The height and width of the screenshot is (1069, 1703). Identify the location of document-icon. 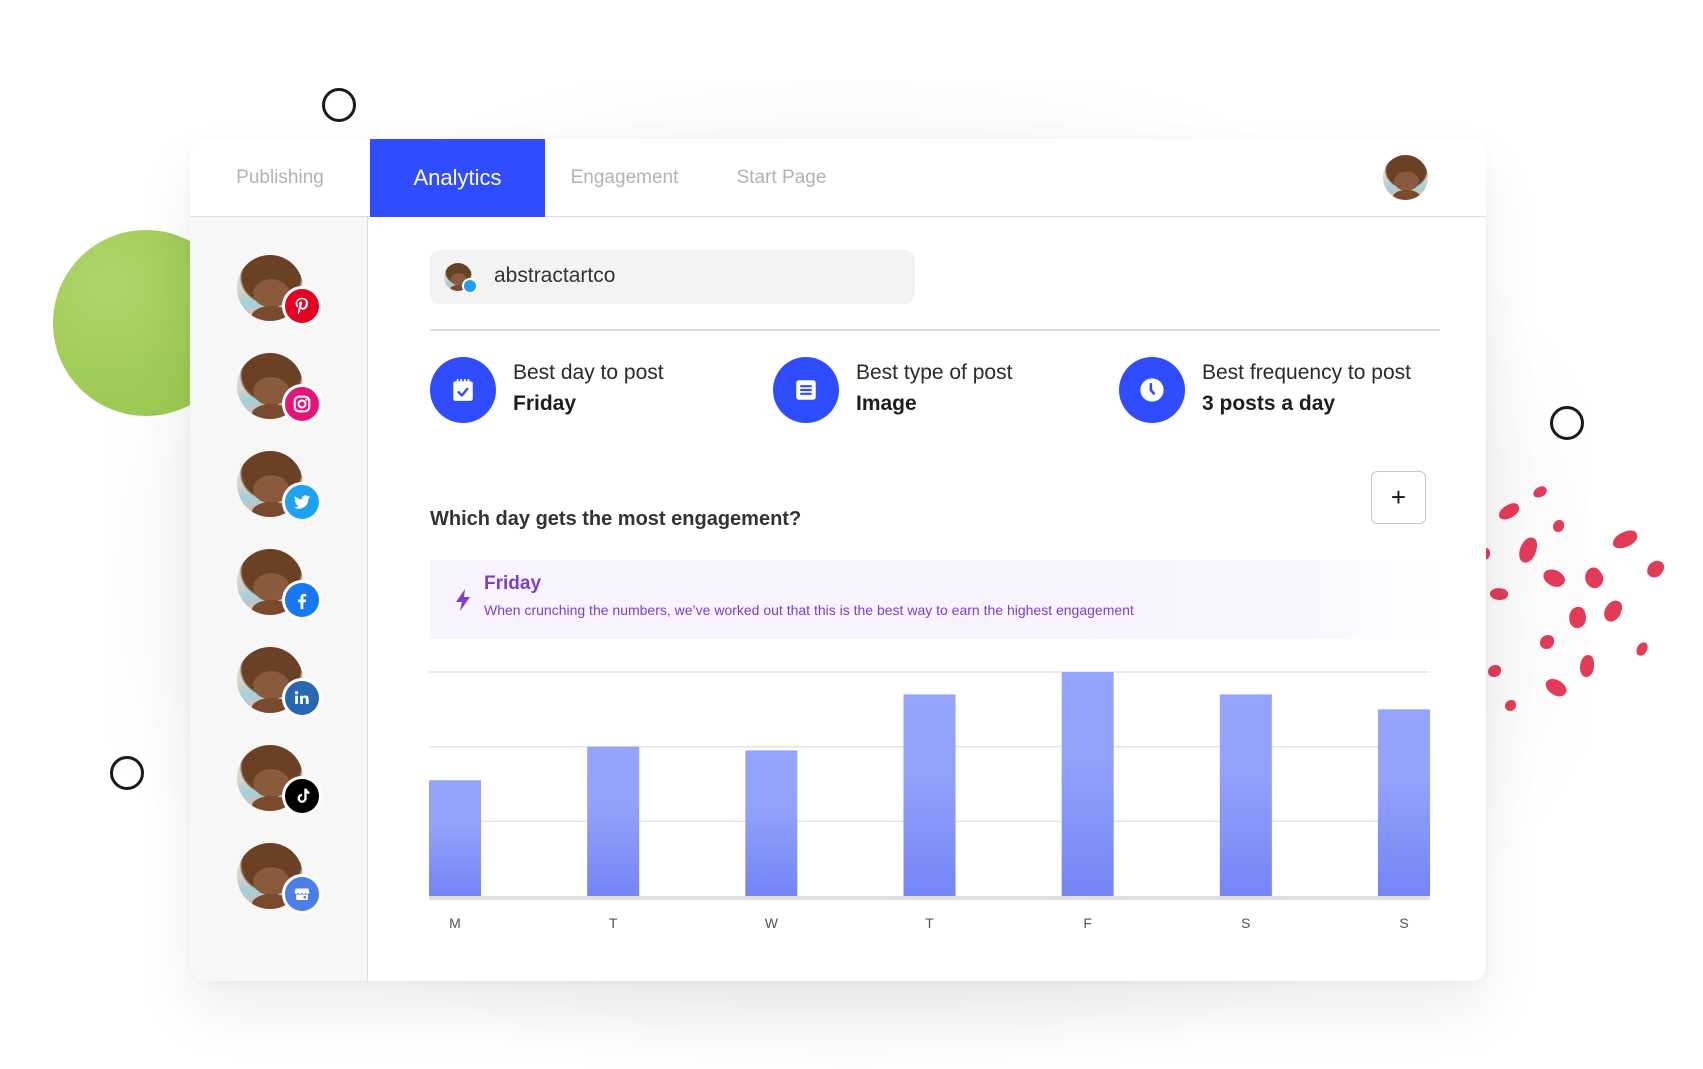
(806, 390).